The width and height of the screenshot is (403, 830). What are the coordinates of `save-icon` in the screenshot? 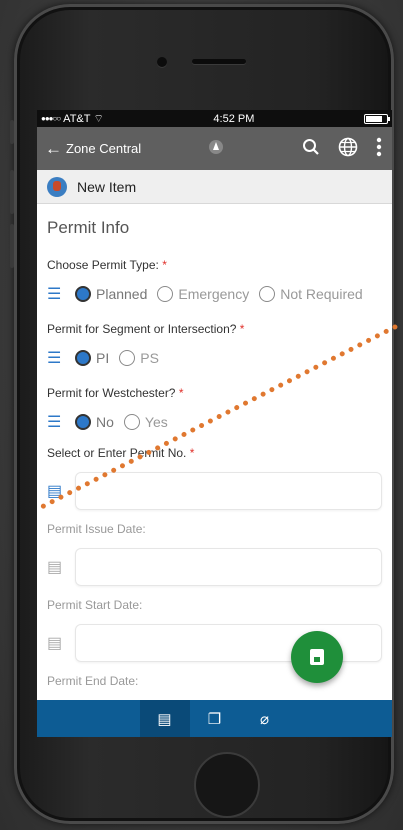 It's located at (317, 657).